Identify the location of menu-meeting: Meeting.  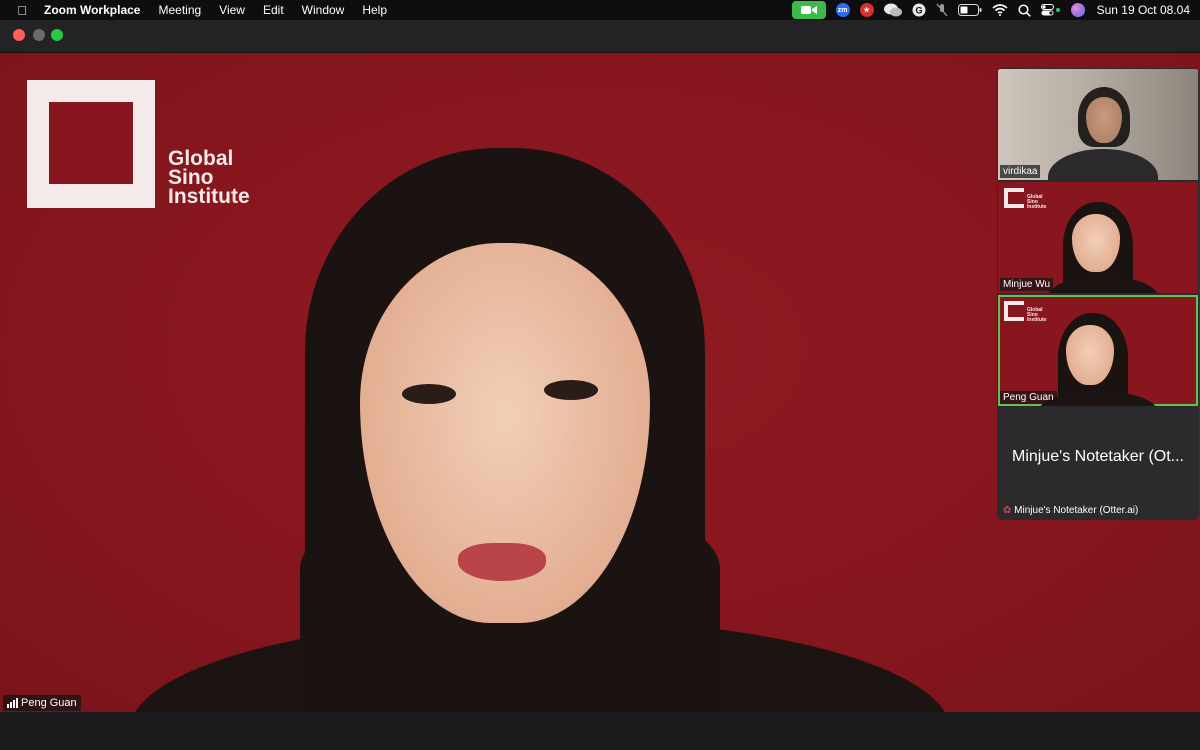
(179, 10).